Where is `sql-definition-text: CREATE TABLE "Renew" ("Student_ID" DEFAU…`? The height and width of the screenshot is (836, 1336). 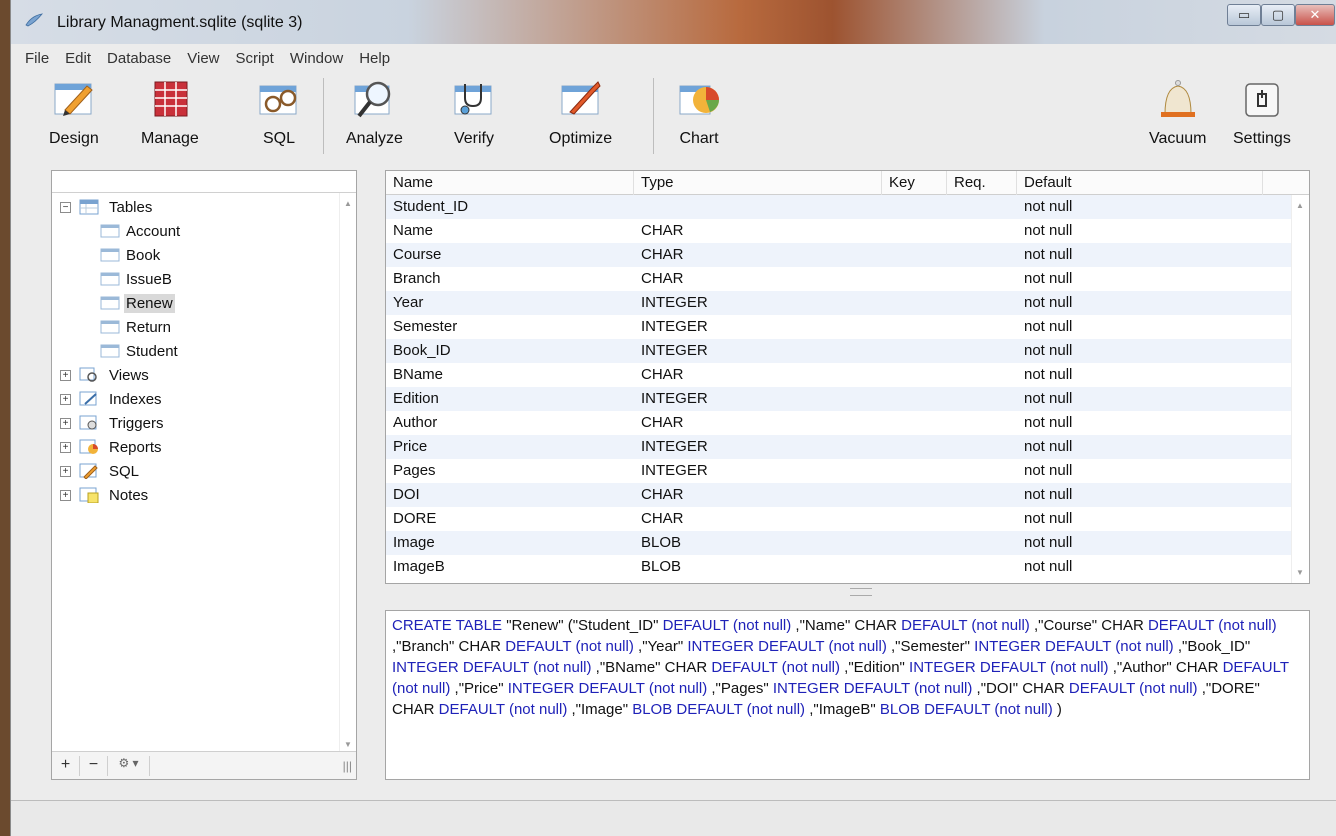 sql-definition-text: CREATE TABLE "Renew" ("Student_ID" DEFAU… is located at coordinates (847, 695).